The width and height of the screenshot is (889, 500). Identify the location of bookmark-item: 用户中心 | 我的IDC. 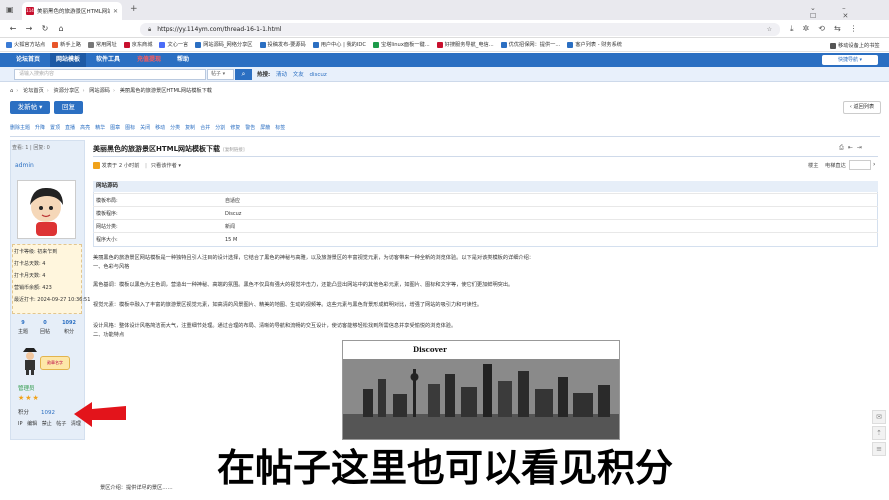
(339, 44).